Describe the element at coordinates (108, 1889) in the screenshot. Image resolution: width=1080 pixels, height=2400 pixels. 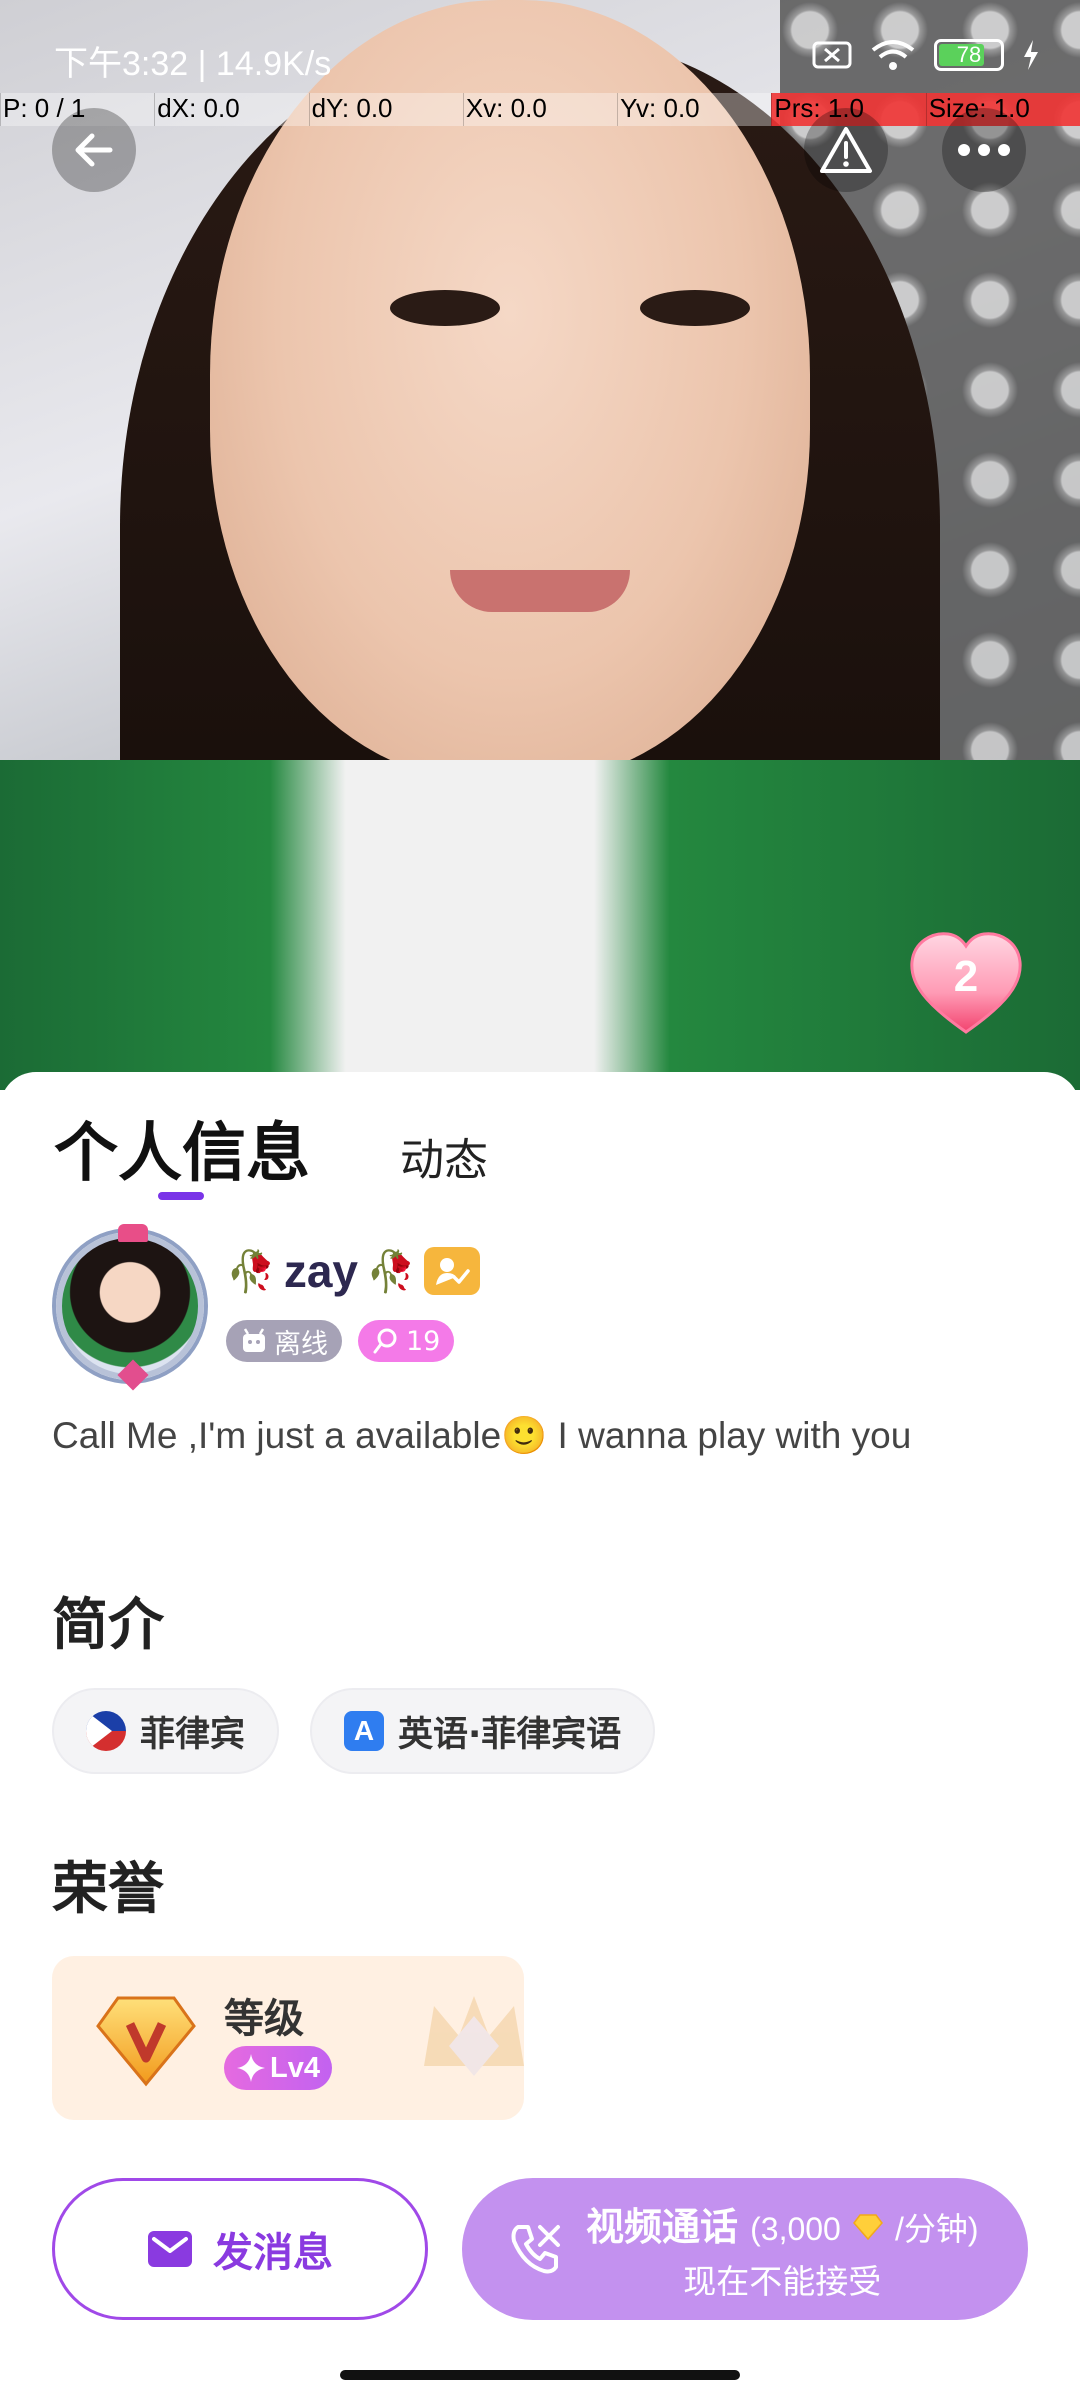
I see `honor-title: 荣誉` at that location.